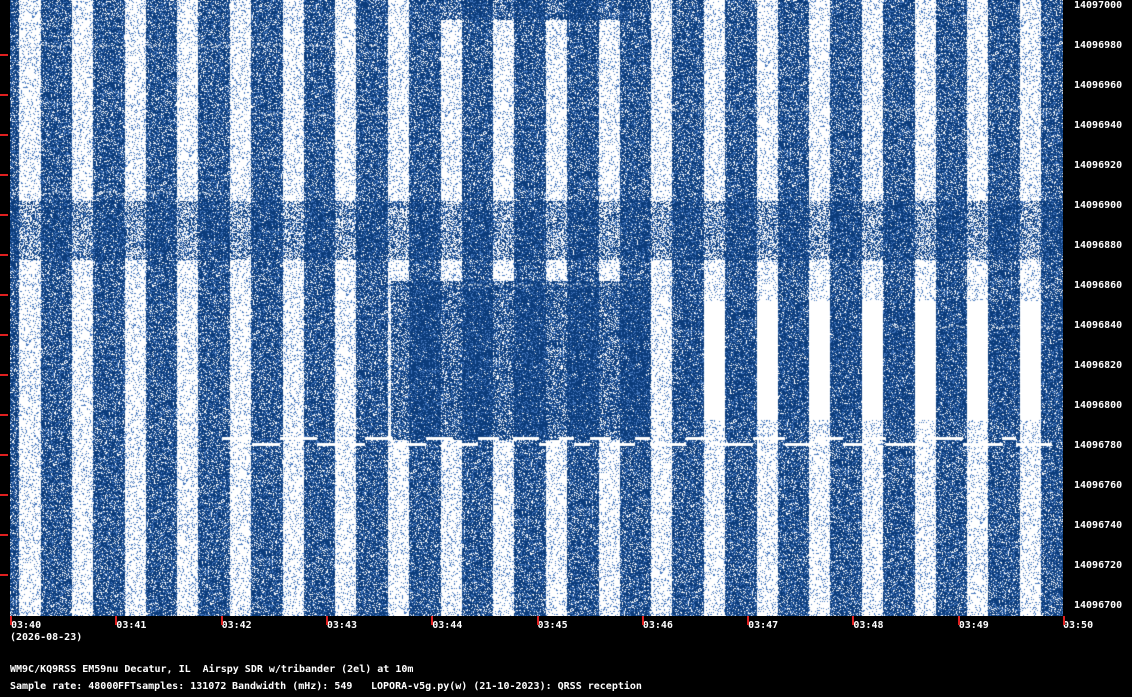  I want to click on frequency-tick-label: 14096880, so click(1098, 245).